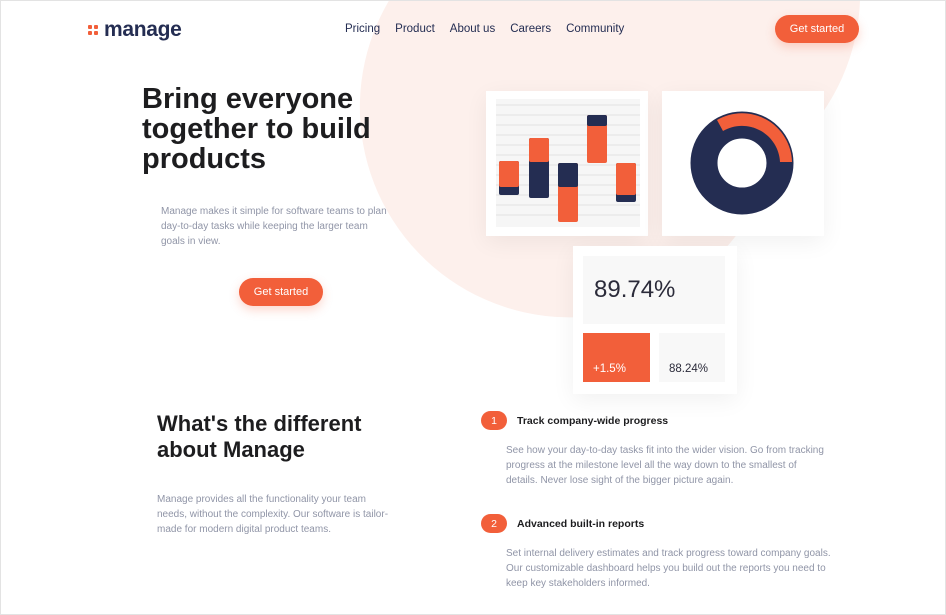  What do you see at coordinates (472, 29) in the screenshot?
I see `nav-about-us: About us` at bounding box center [472, 29].